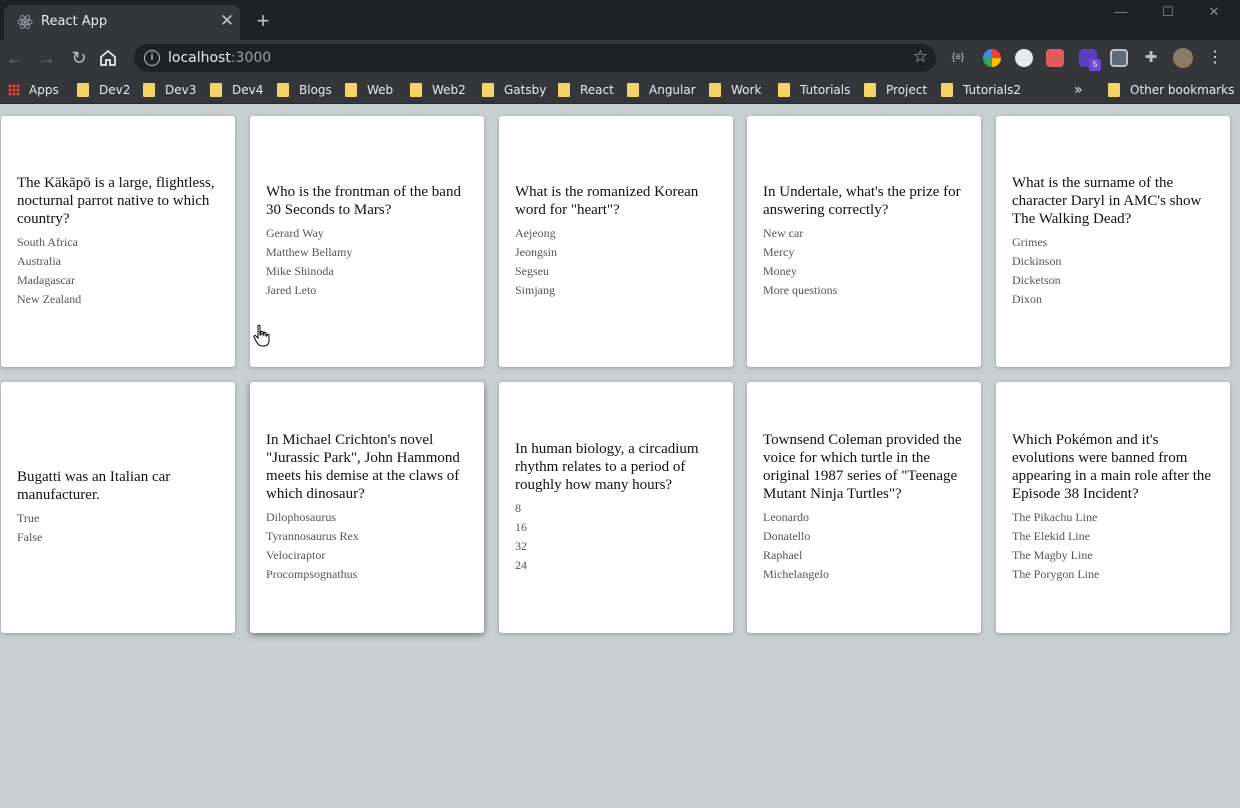 This screenshot has width=1240, height=808. Describe the element at coordinates (1113, 517) in the screenshot. I see `answer-option: The Pikachu Line` at that location.